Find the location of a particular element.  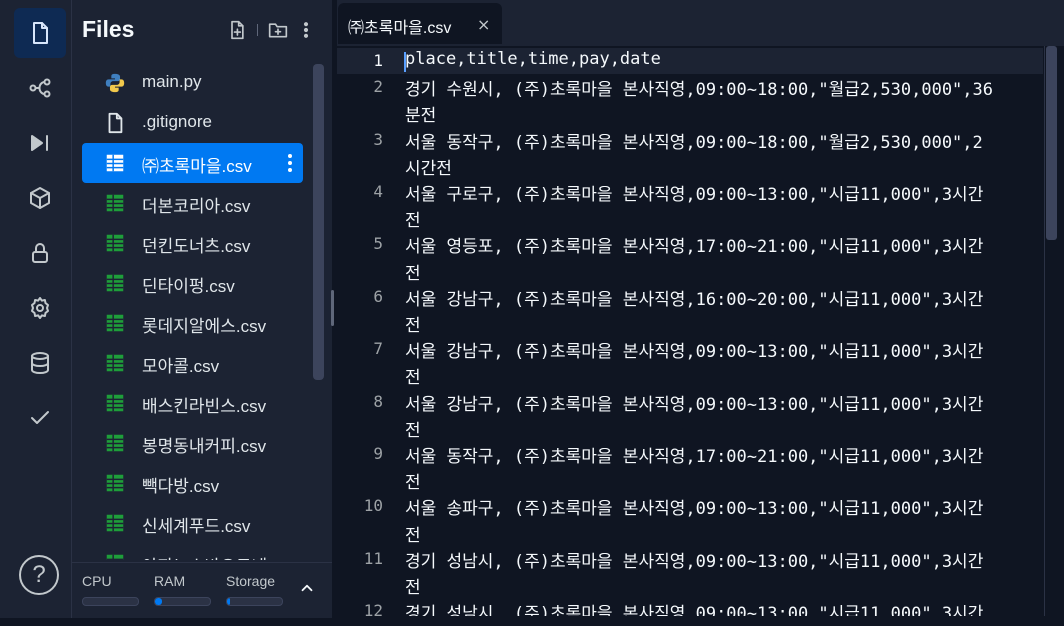

help-icon: ? is located at coordinates (39, 574).